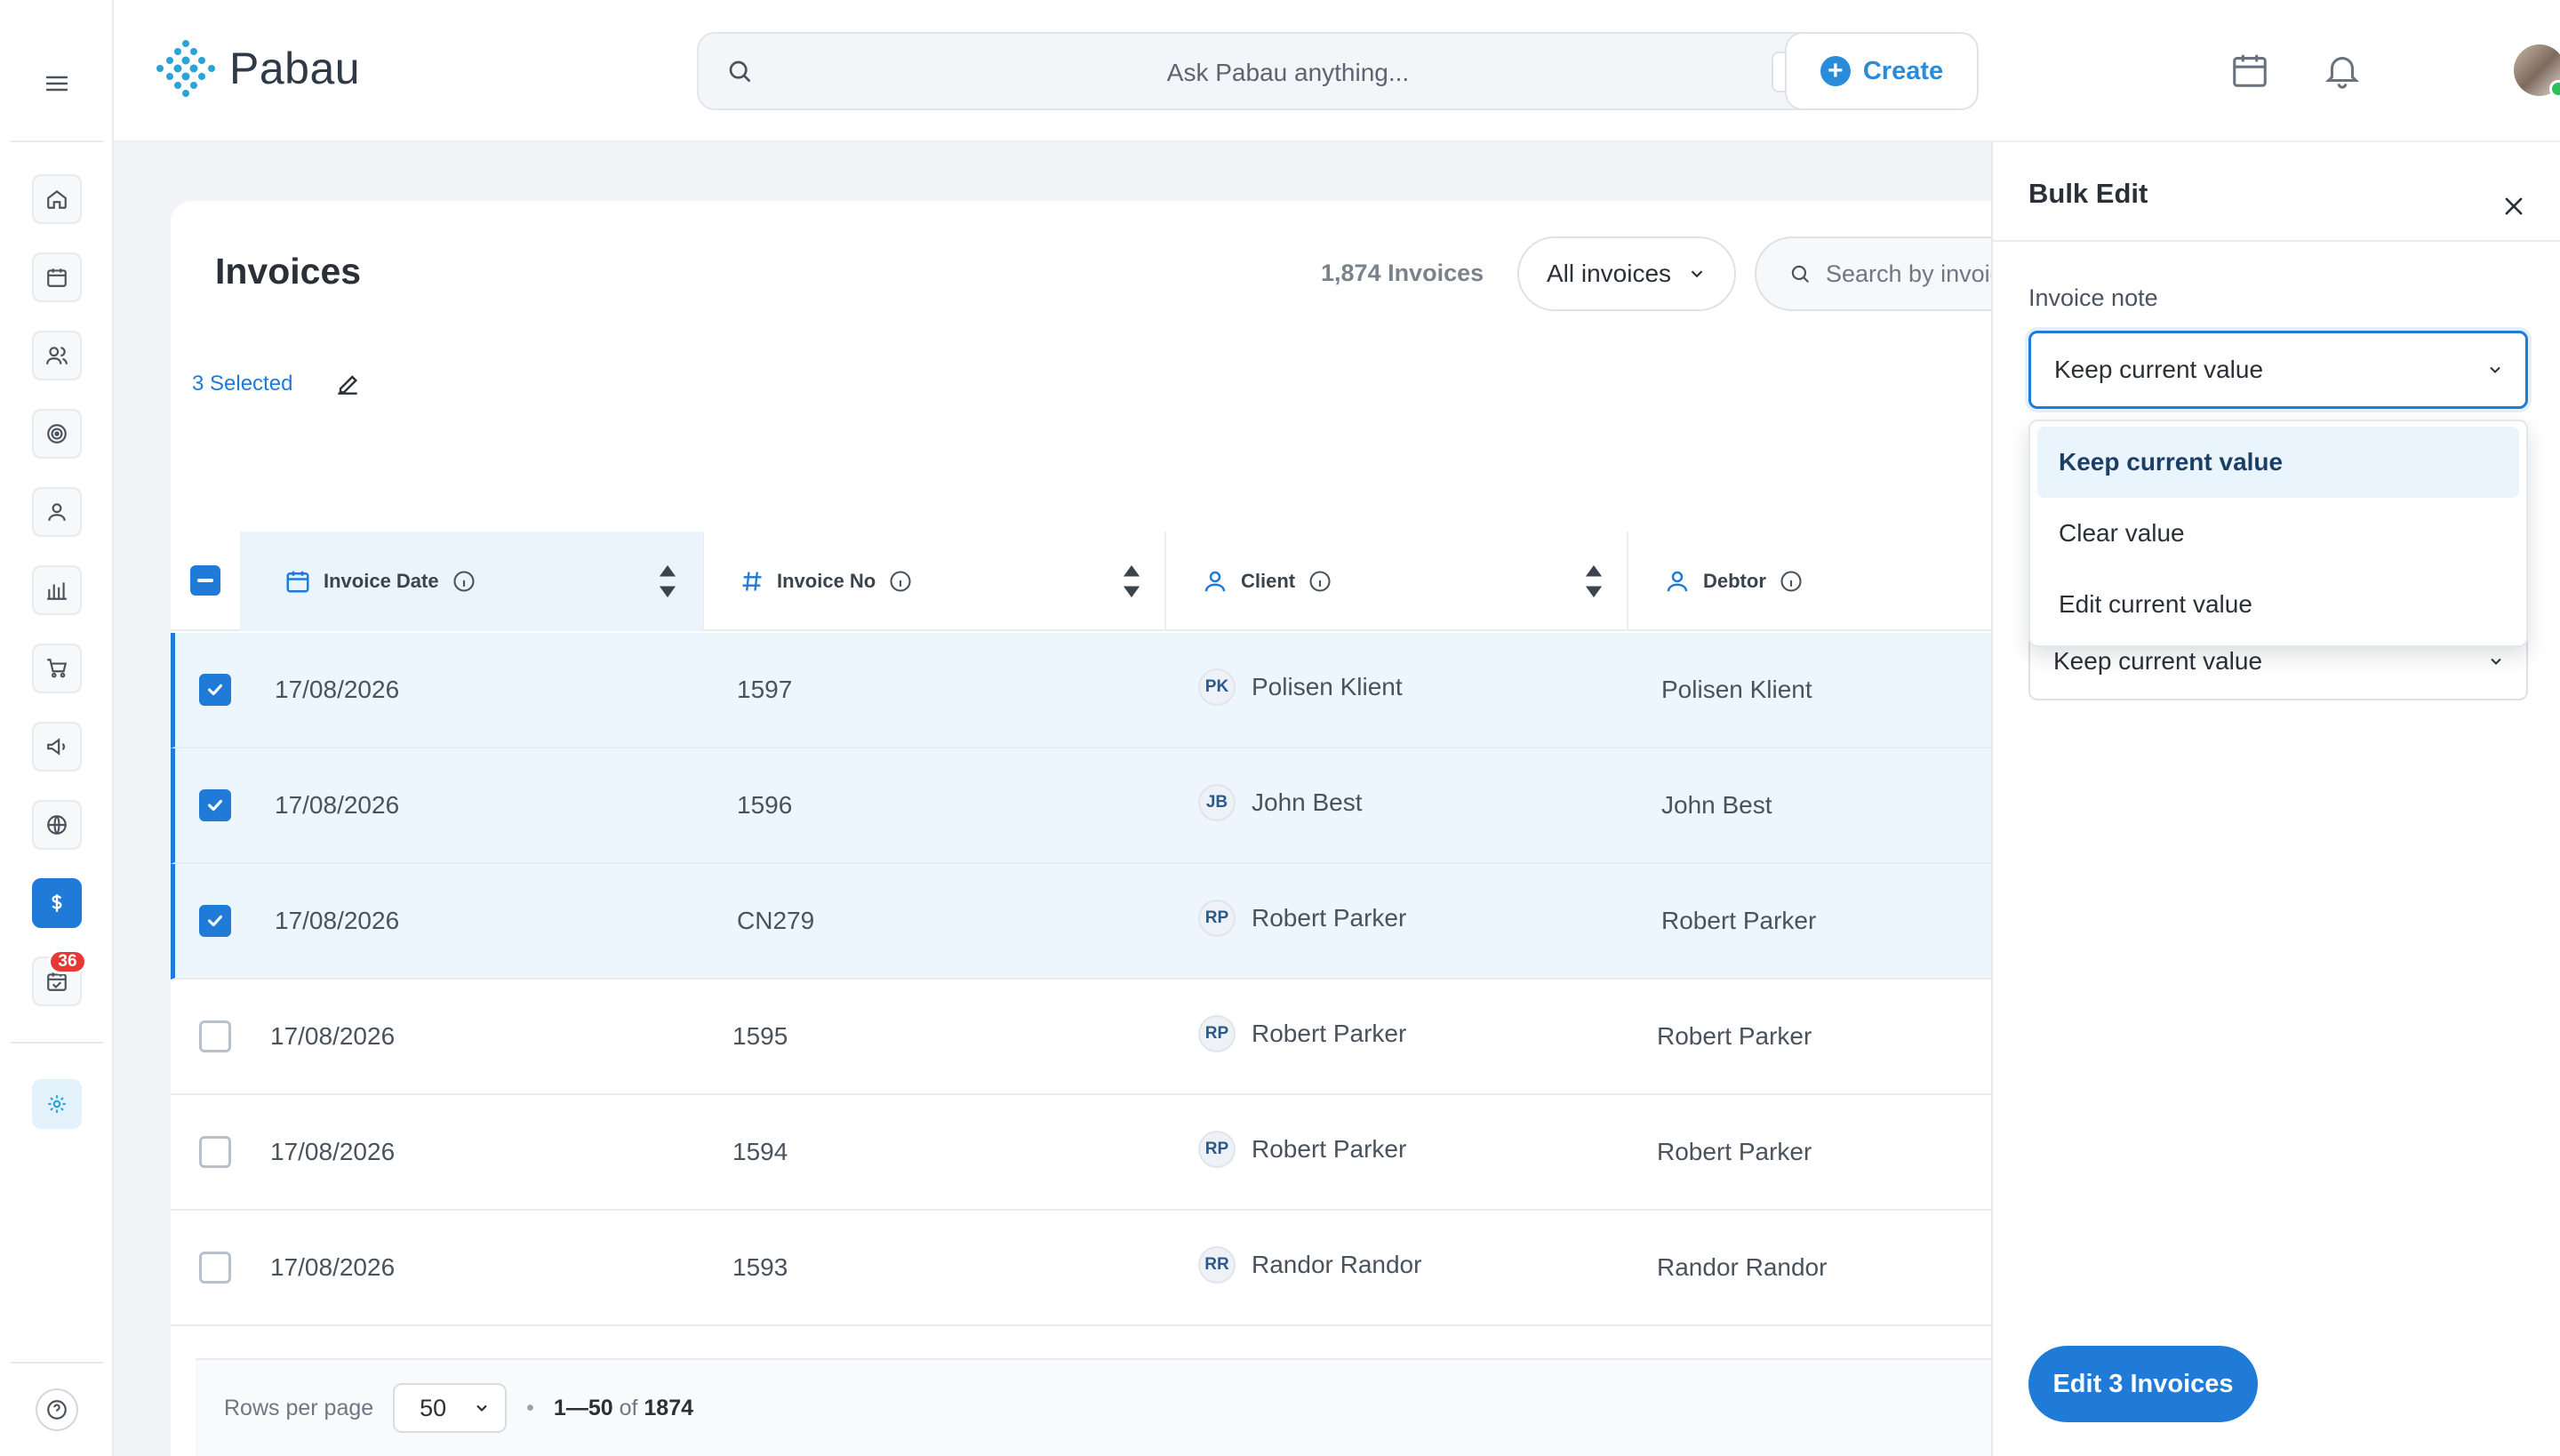 The height and width of the screenshot is (1456, 2560). What do you see at coordinates (765, 689) in the screenshot?
I see `invoice-number-cell: 1597` at bounding box center [765, 689].